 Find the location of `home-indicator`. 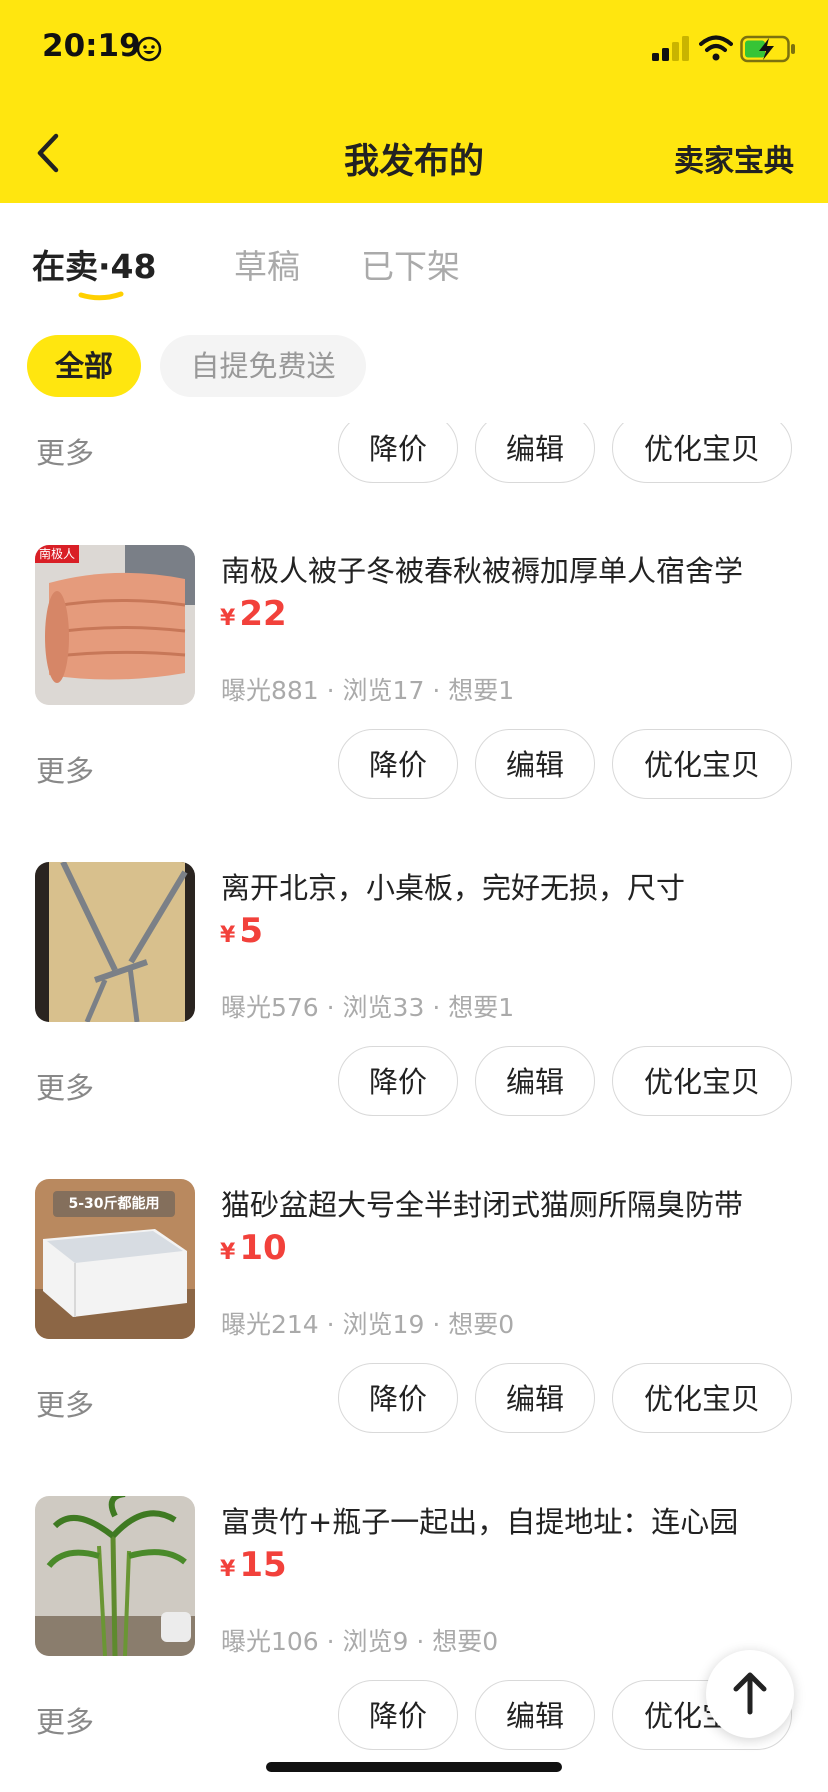

home-indicator is located at coordinates (414, 1767).